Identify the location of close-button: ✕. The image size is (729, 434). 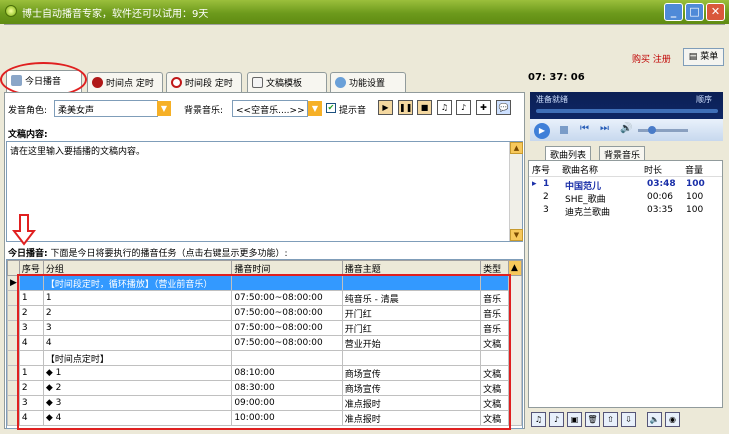
(715, 12).